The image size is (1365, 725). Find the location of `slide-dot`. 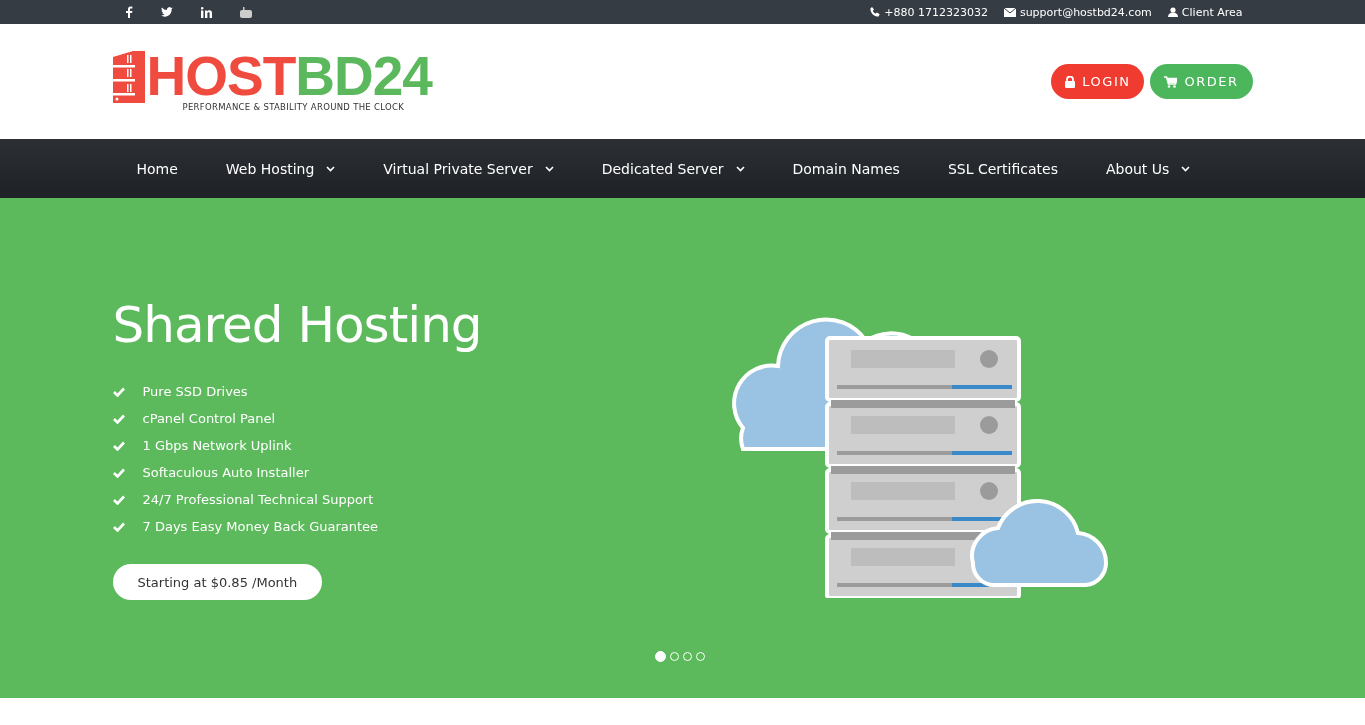

slide-dot is located at coordinates (660, 656).